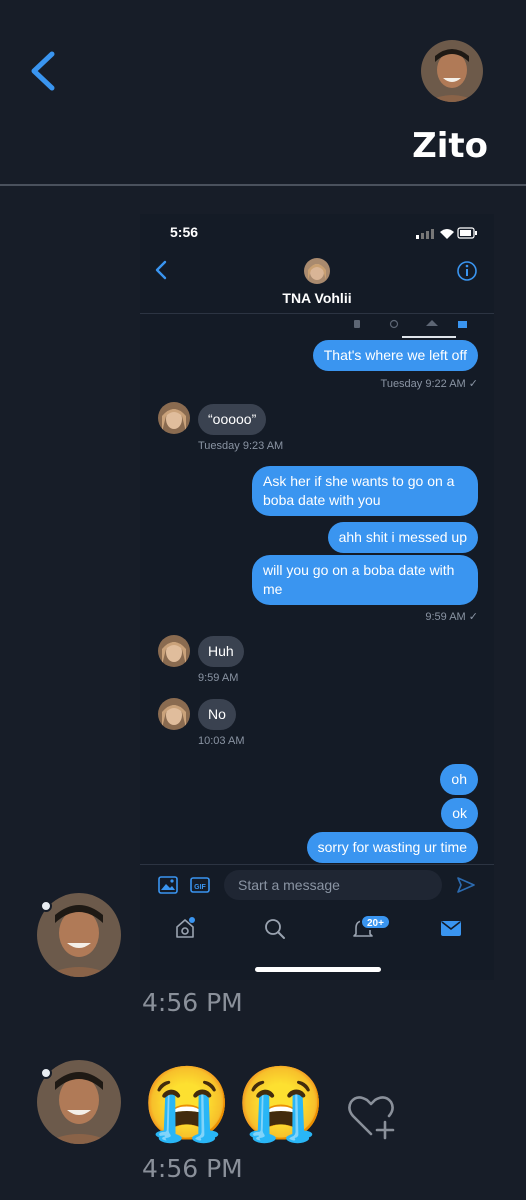 The width and height of the screenshot is (526, 1200). I want to click on info-icon, so click(467, 271).